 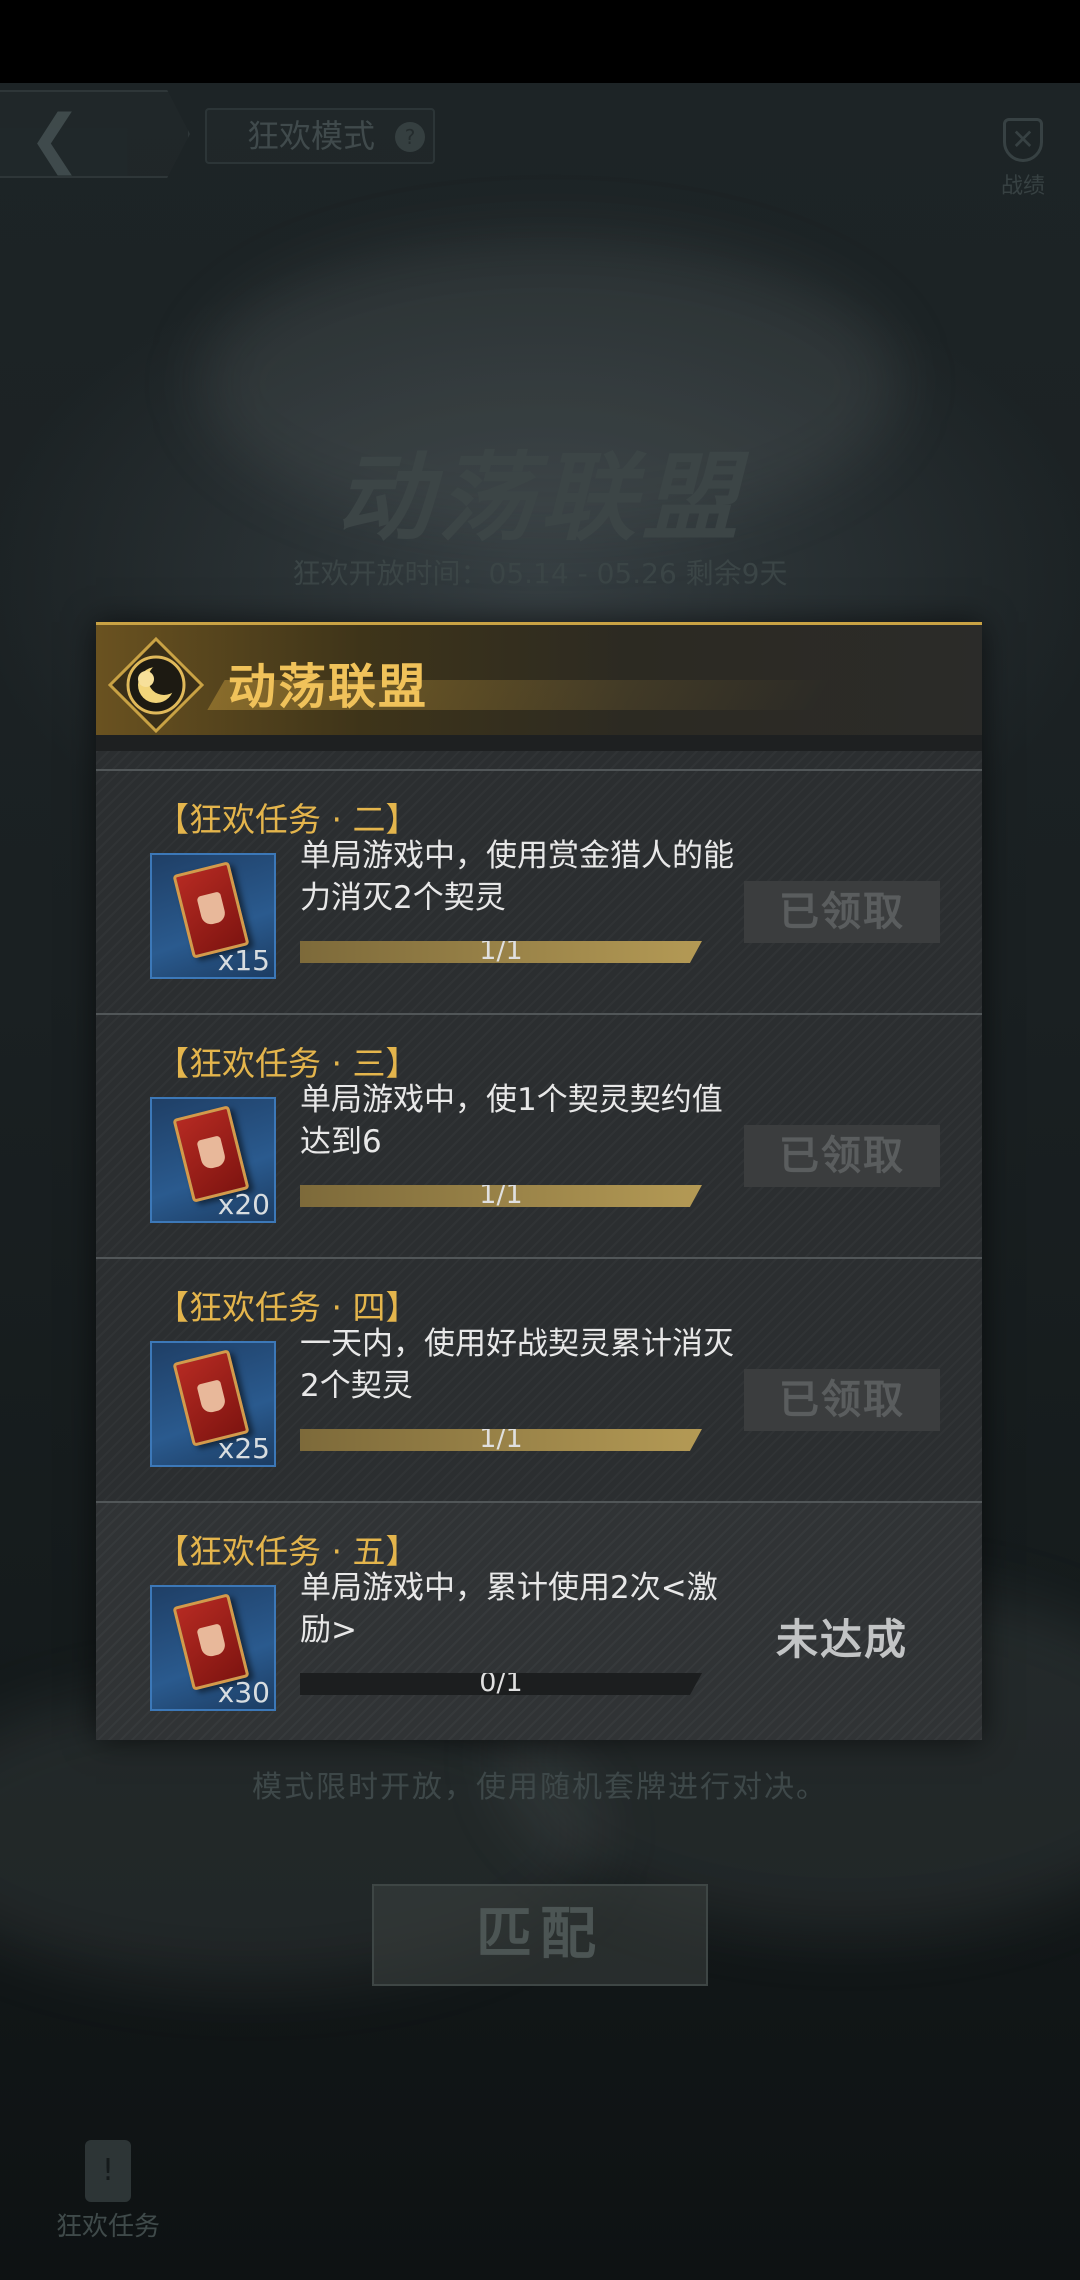 What do you see at coordinates (213, 1648) in the screenshot?
I see `reward-item: x30` at bounding box center [213, 1648].